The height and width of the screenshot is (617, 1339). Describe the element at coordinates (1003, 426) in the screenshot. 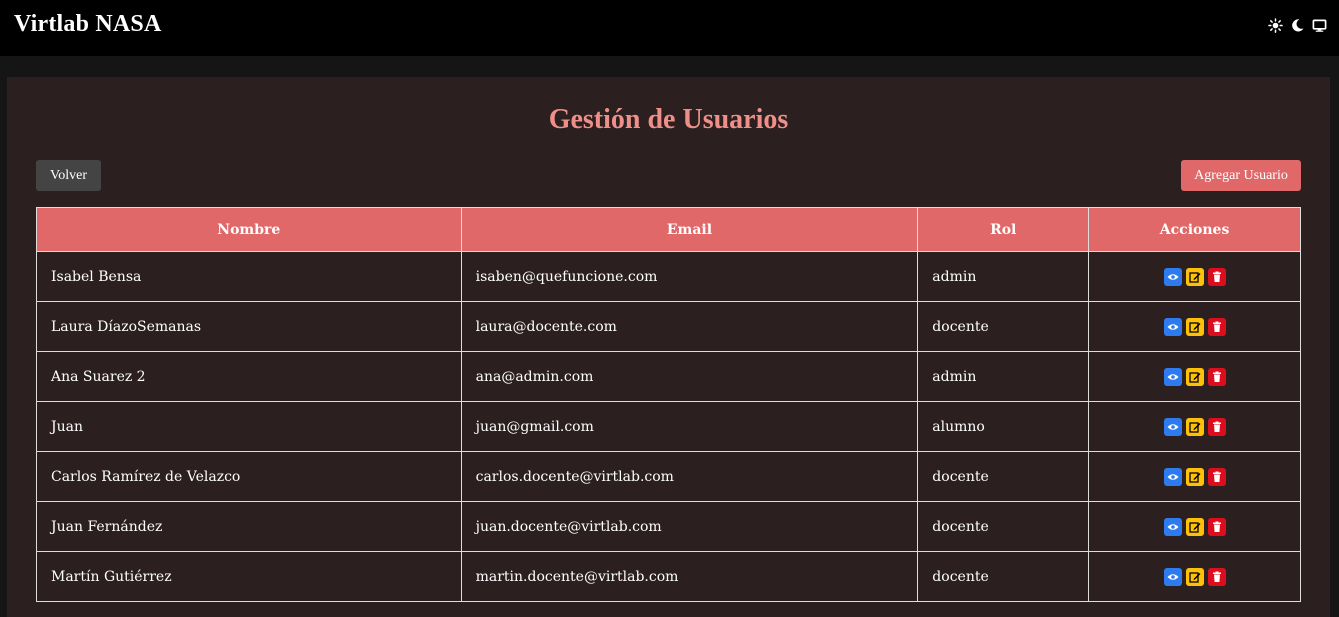

I see `user-role-cell: alumno` at that location.